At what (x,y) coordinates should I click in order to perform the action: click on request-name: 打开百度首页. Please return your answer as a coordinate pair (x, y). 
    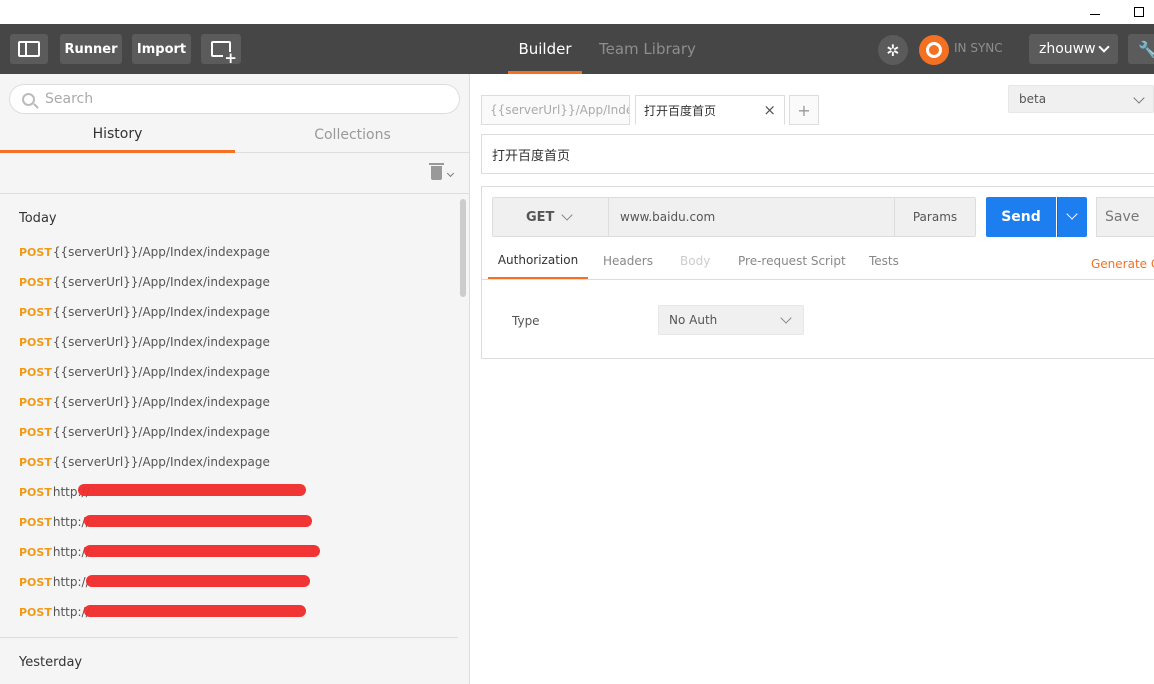
    Looking at the image, I should click on (817, 154).